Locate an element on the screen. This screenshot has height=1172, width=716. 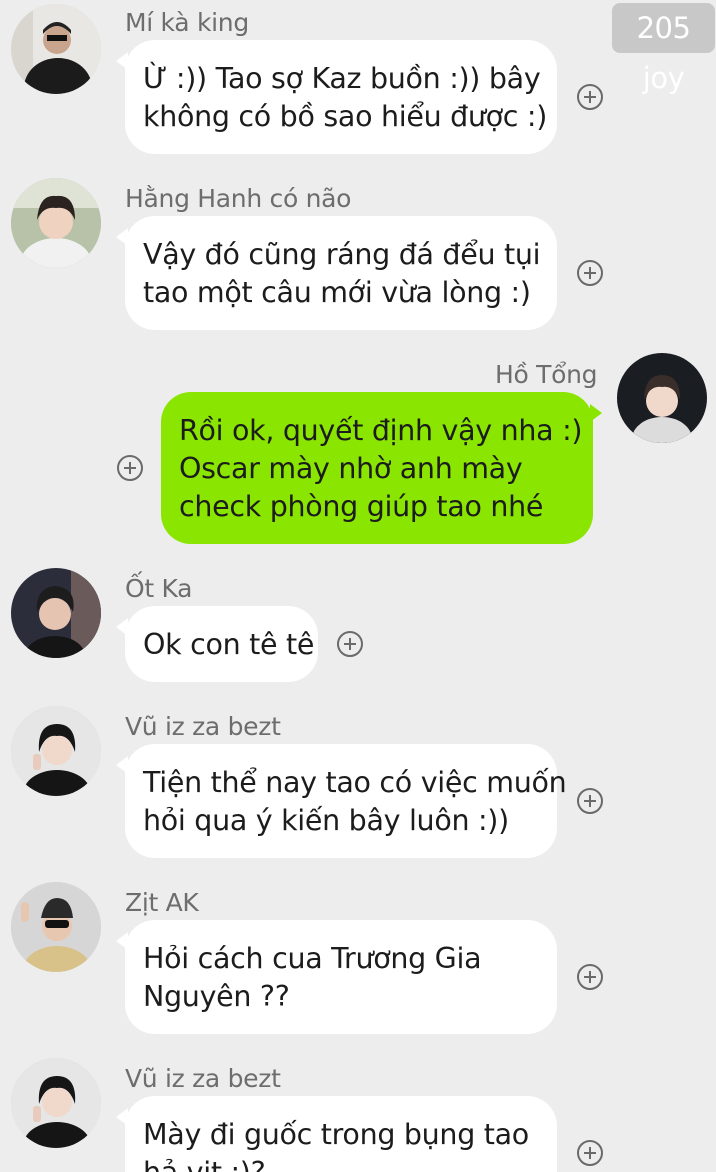
sender-name: Hằng Hanh có não is located at coordinates (238, 198).